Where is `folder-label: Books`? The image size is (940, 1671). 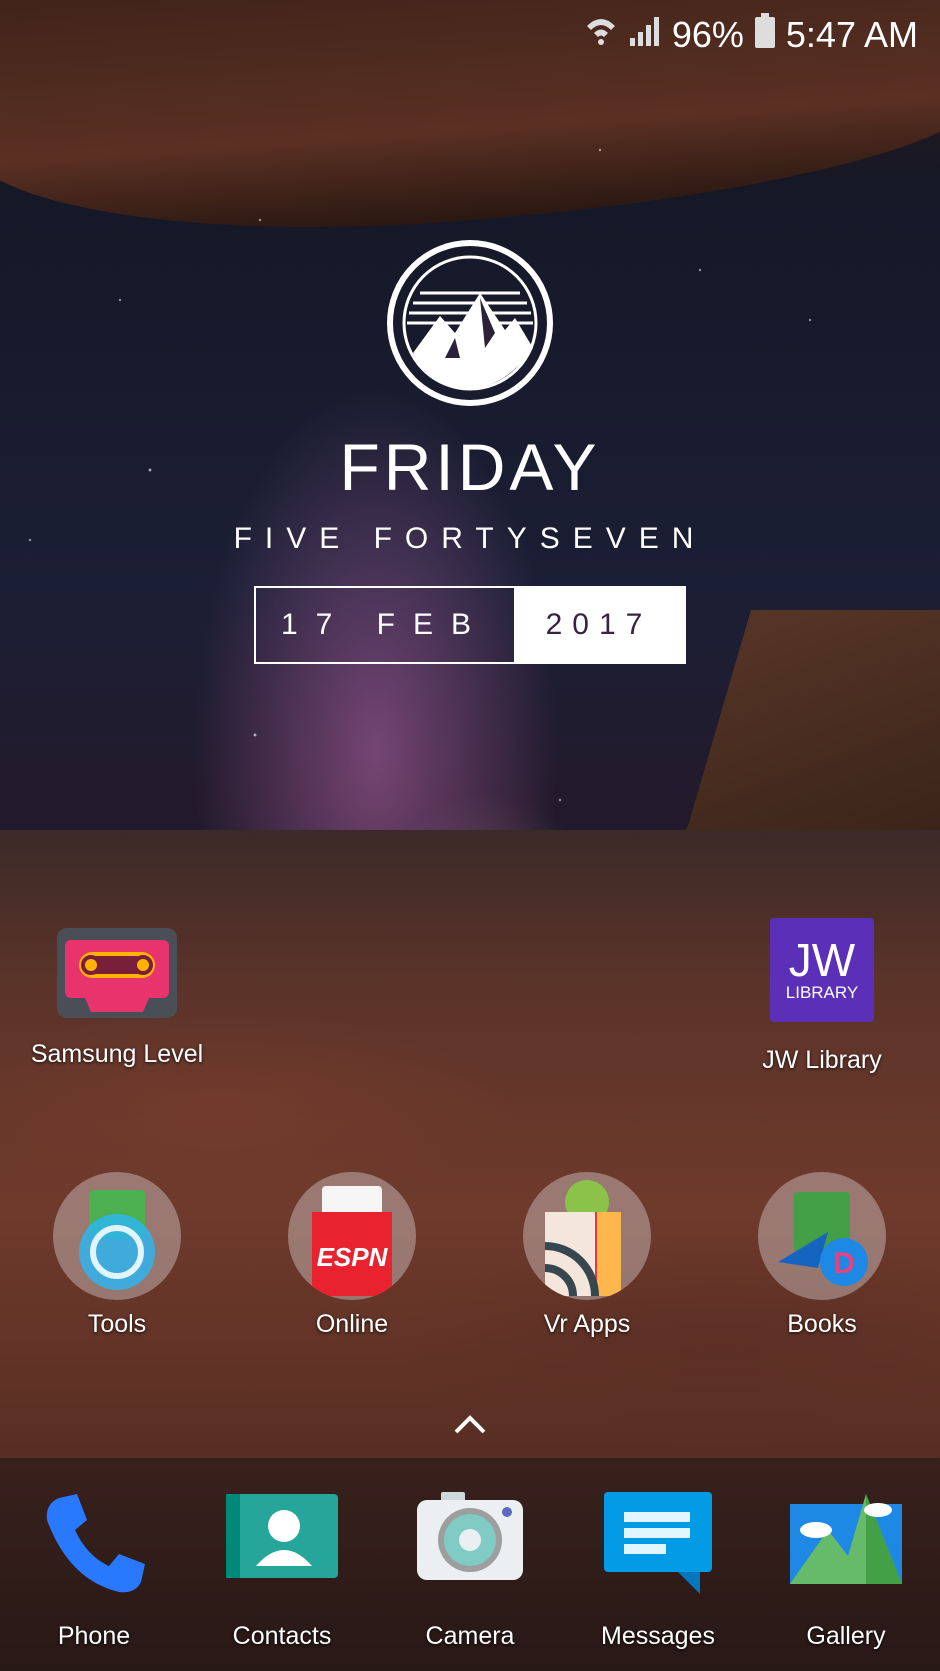
folder-label: Books is located at coordinates (822, 1324).